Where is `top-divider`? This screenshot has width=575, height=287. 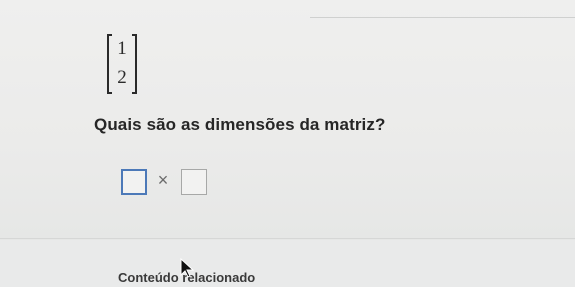 top-divider is located at coordinates (442, 17).